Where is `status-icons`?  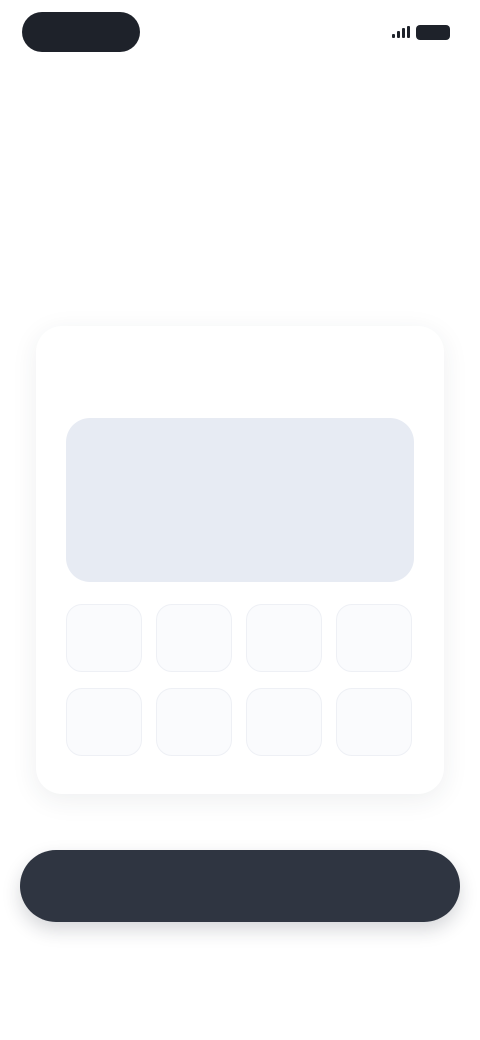 status-icons is located at coordinates (421, 32).